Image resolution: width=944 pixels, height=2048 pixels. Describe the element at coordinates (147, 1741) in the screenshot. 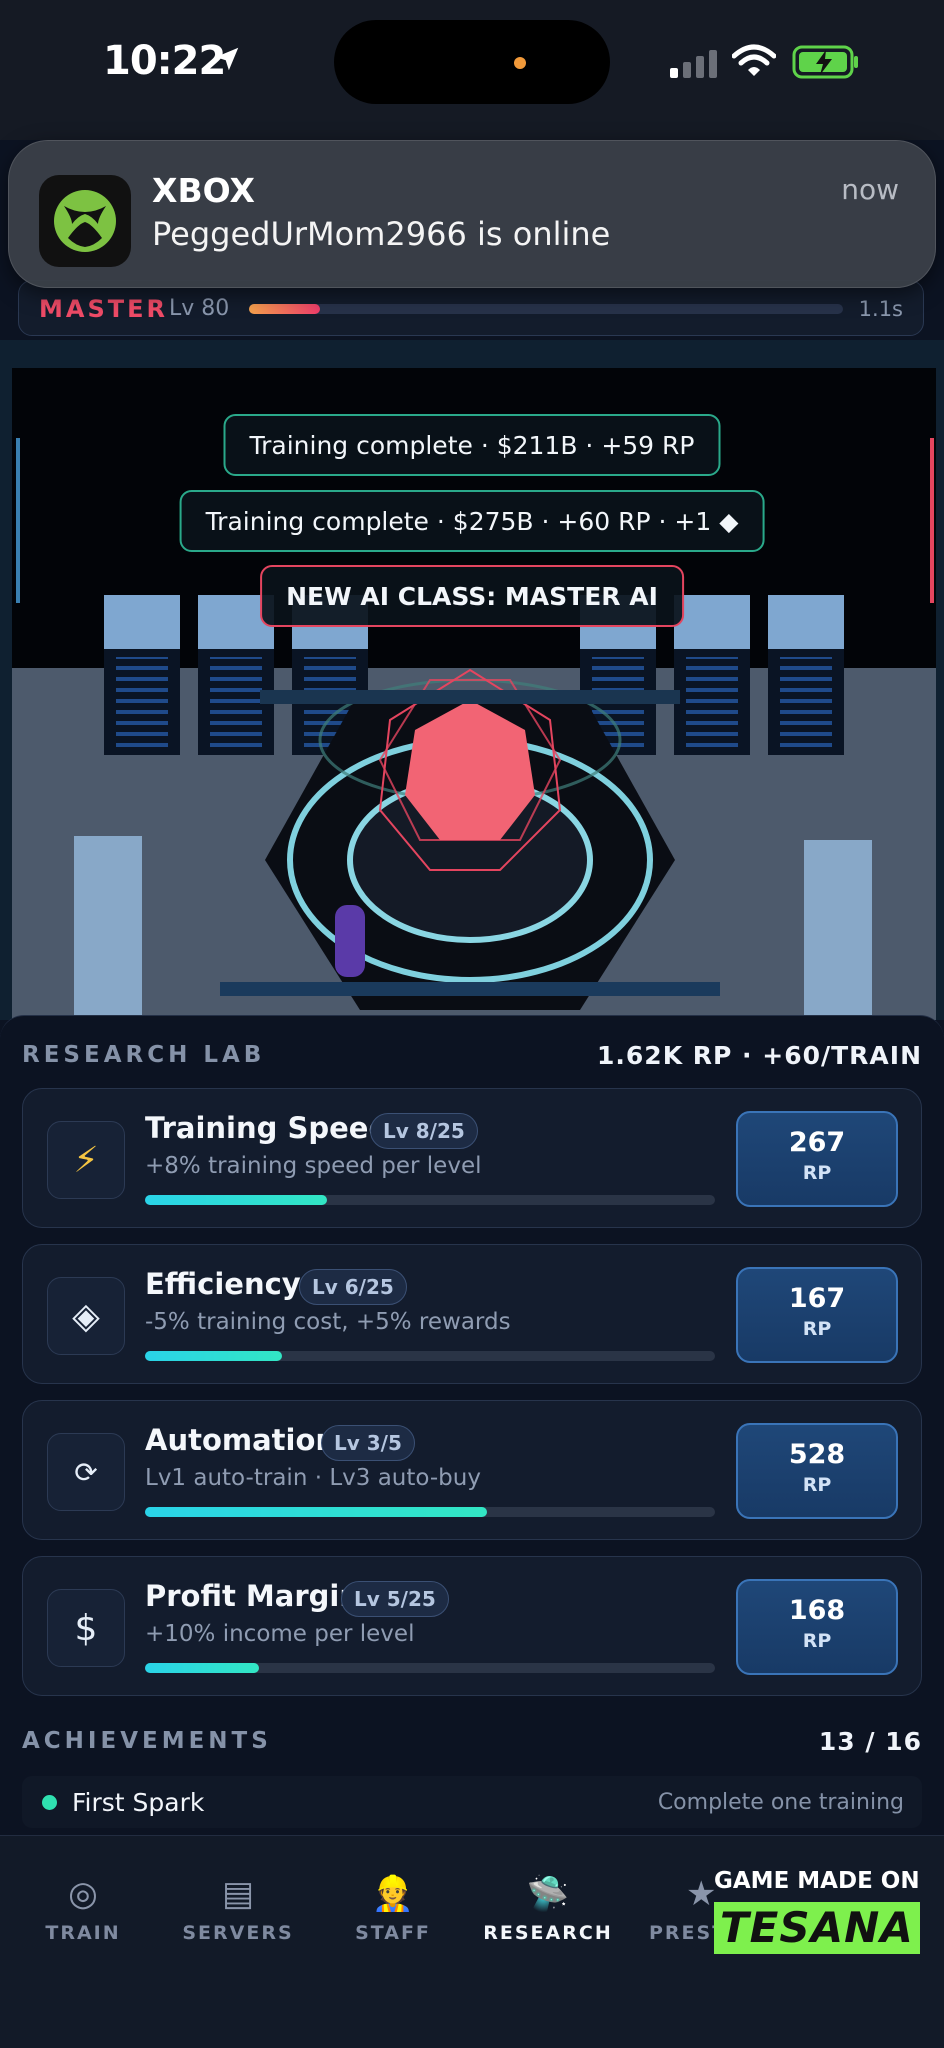

I see `achievements-title: ACHIEVEMENTS` at that location.